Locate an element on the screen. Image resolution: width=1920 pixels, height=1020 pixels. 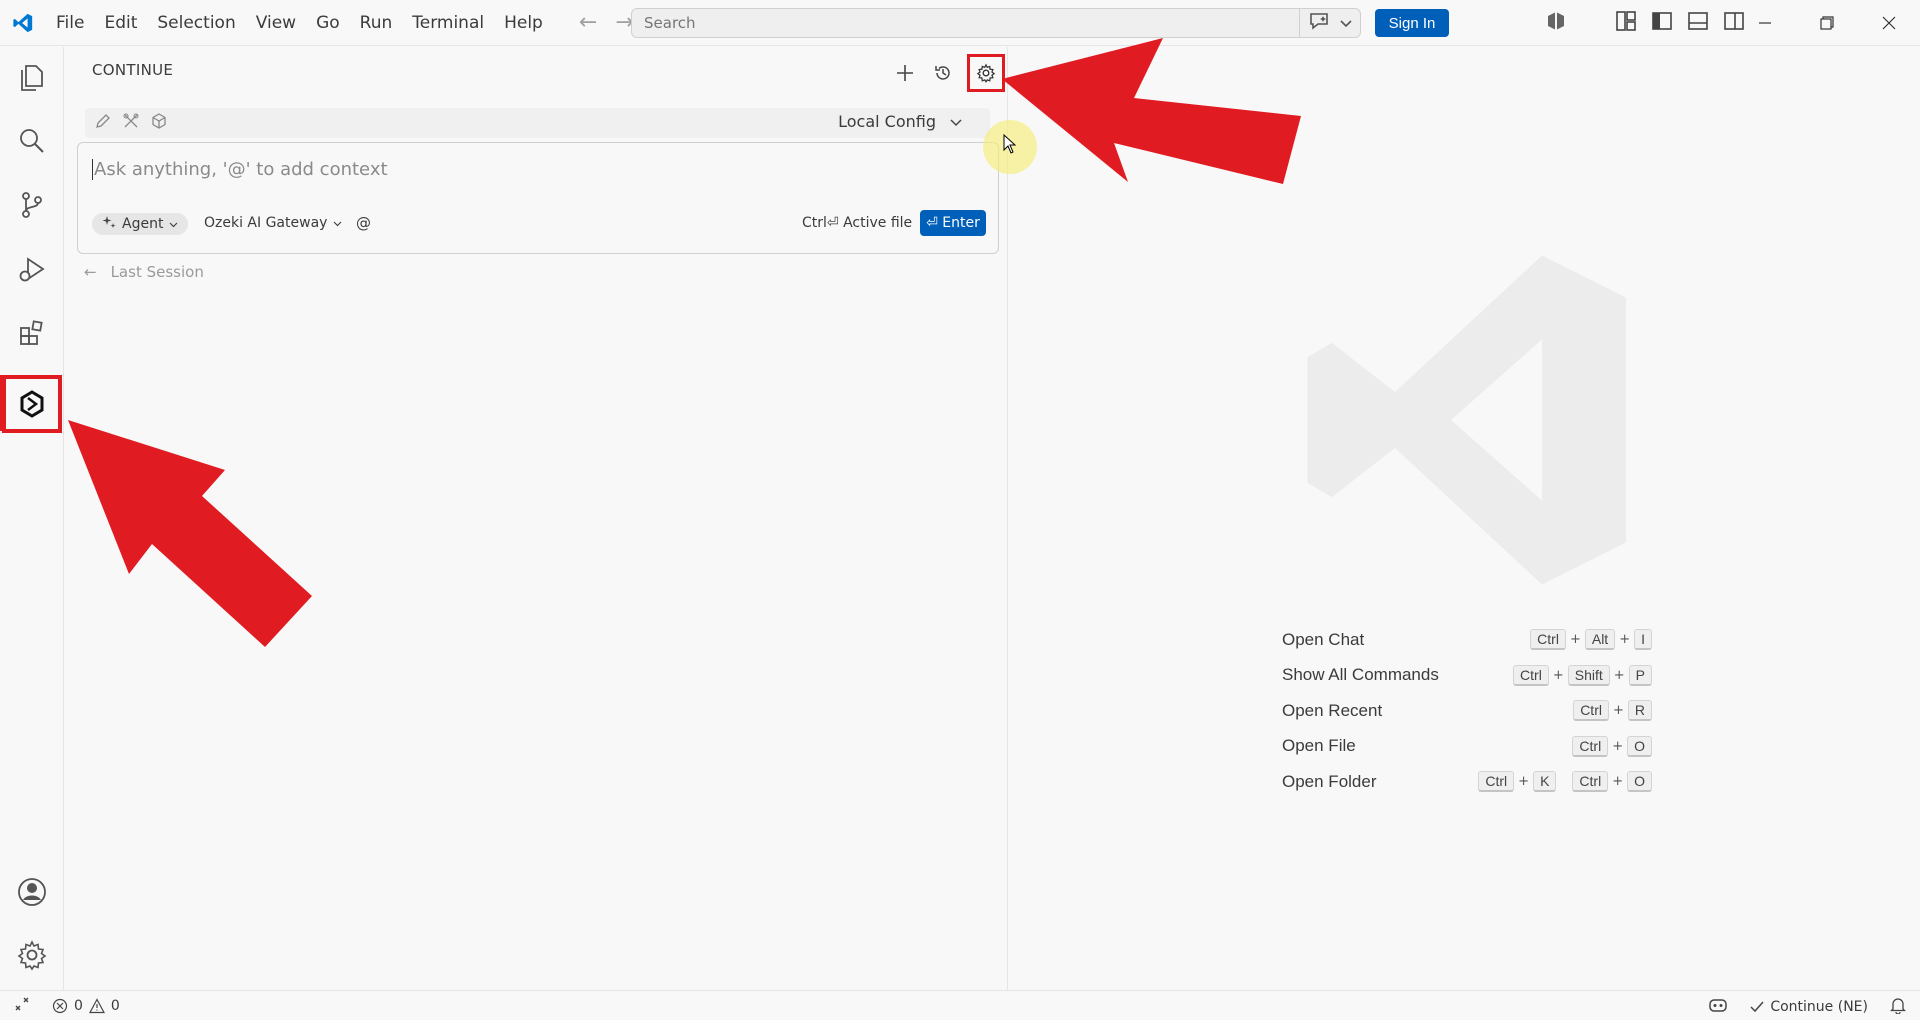
extensions-icon is located at coordinates (32, 333).